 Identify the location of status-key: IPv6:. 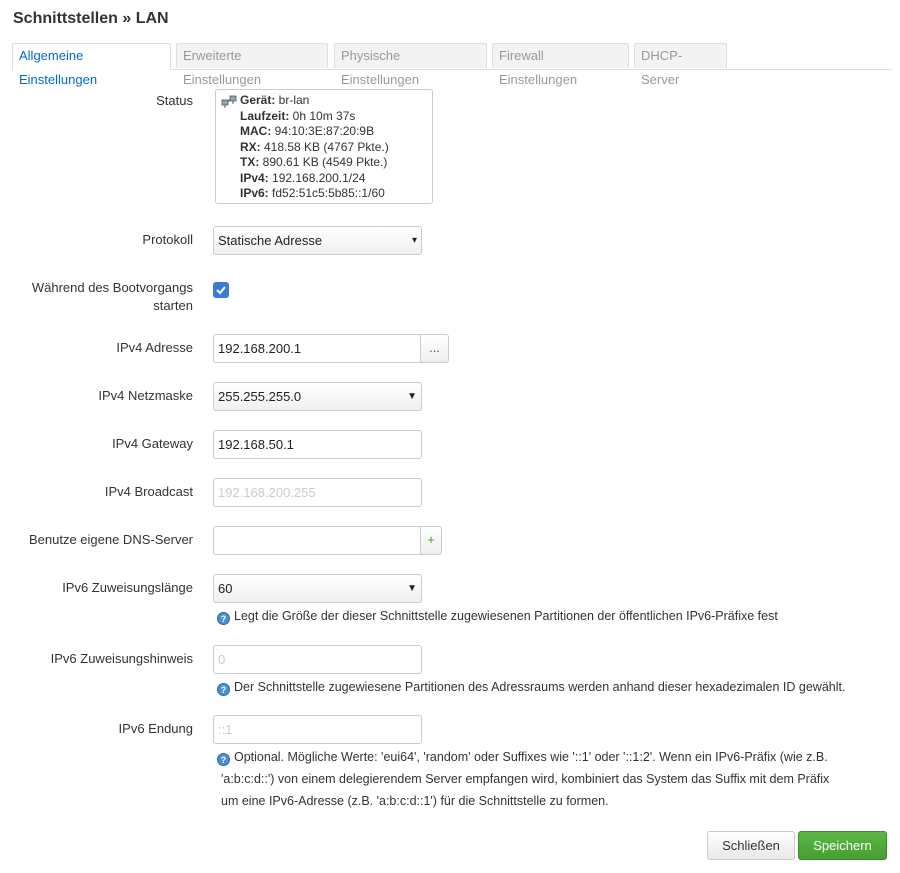
(254, 193).